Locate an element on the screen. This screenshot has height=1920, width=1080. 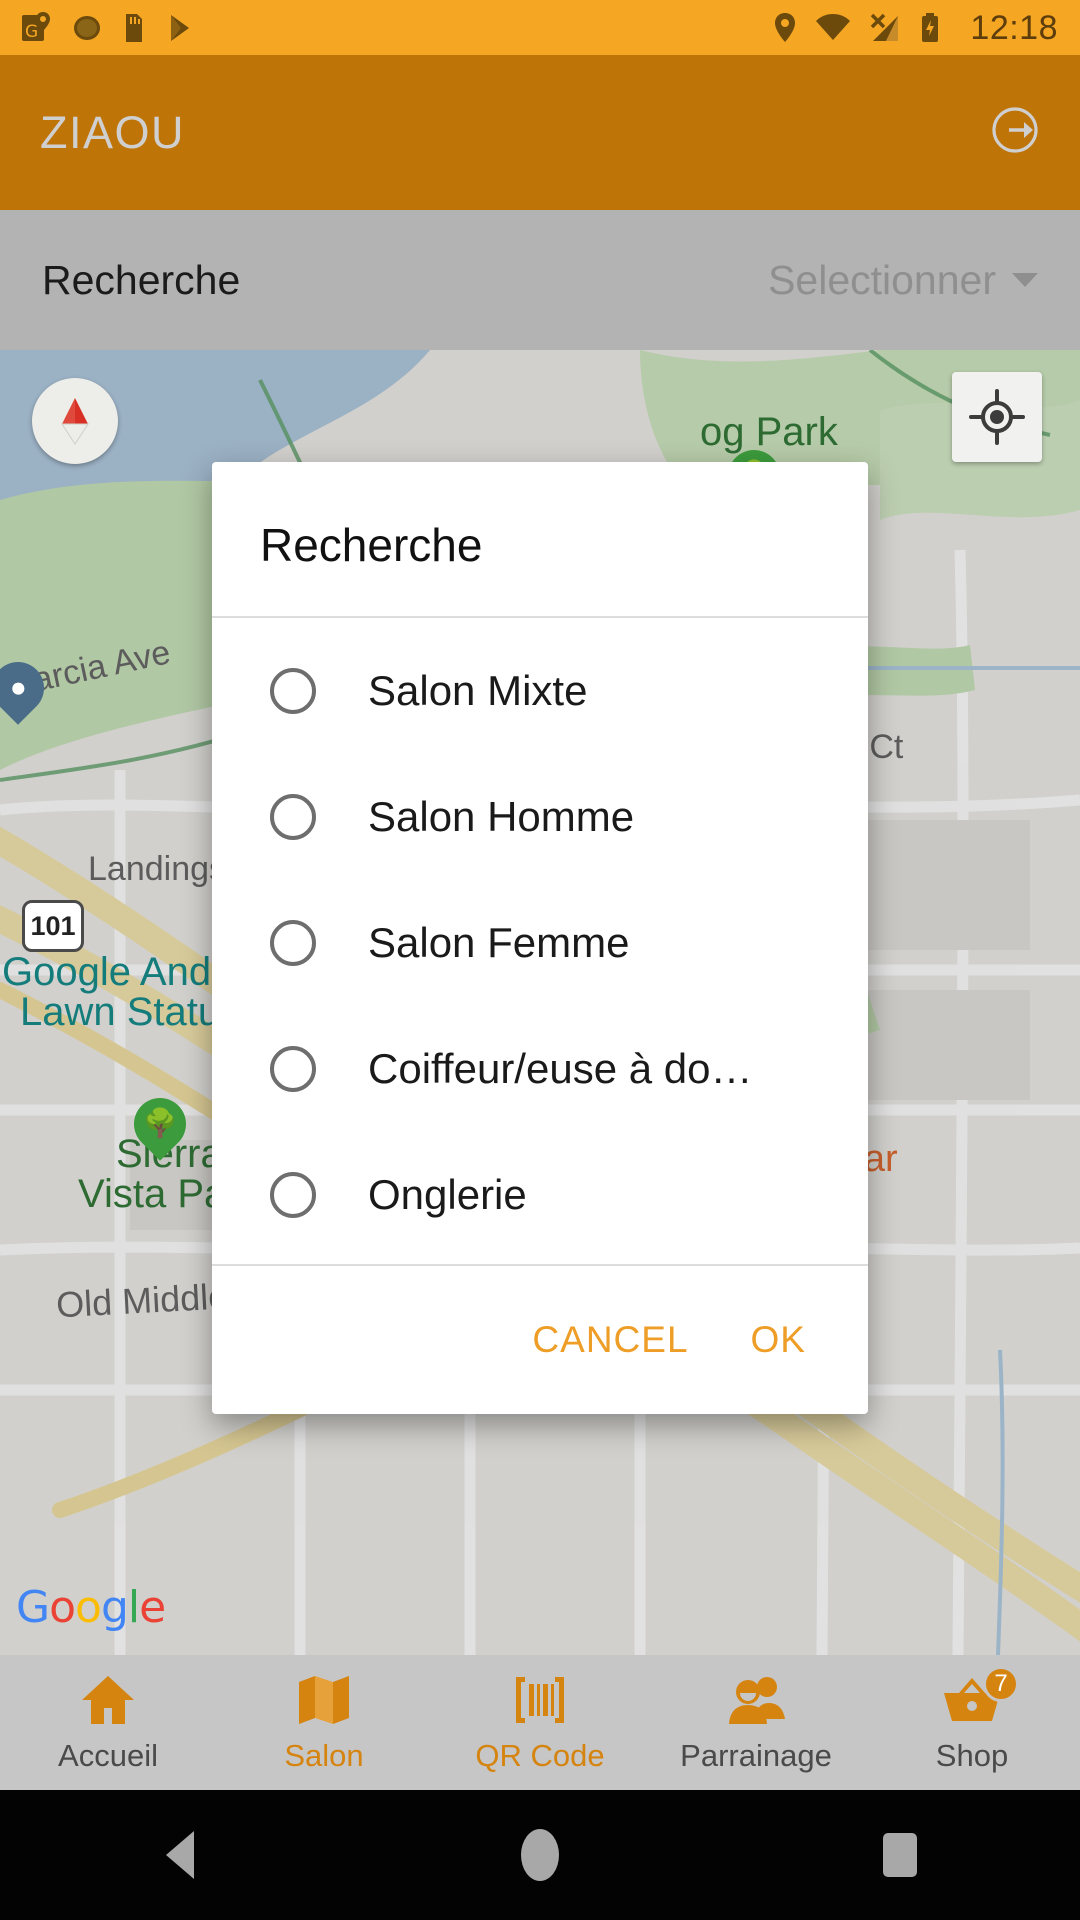
nav-item-salon: Salon is located at coordinates (324, 1722).